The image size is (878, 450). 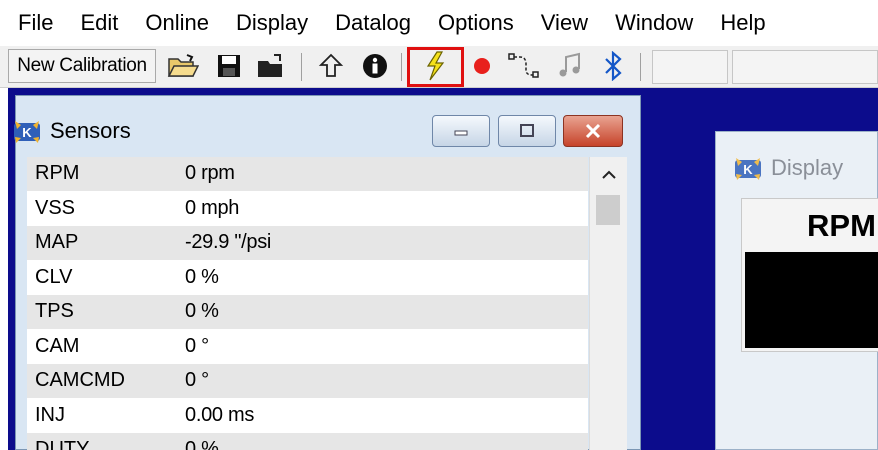 I want to click on open-icon, so click(x=271, y=66).